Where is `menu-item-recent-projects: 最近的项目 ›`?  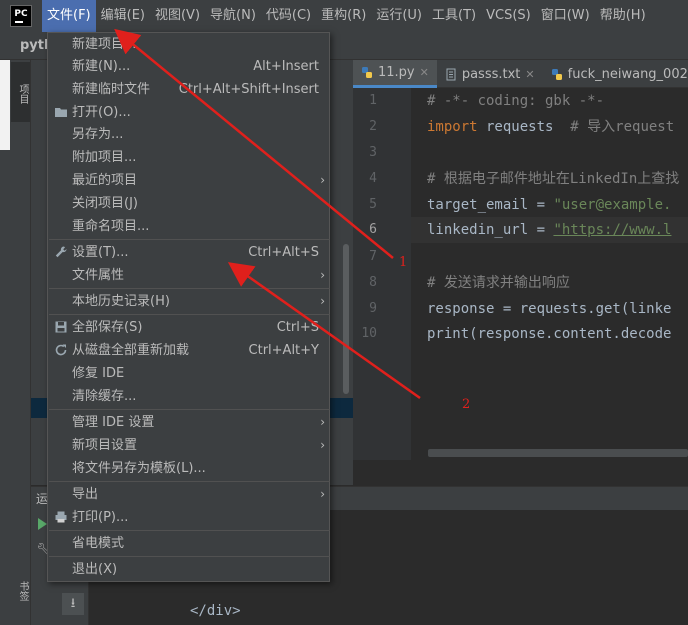
menu-item-recent-projects: 最近的项目 › is located at coordinates (188, 180).